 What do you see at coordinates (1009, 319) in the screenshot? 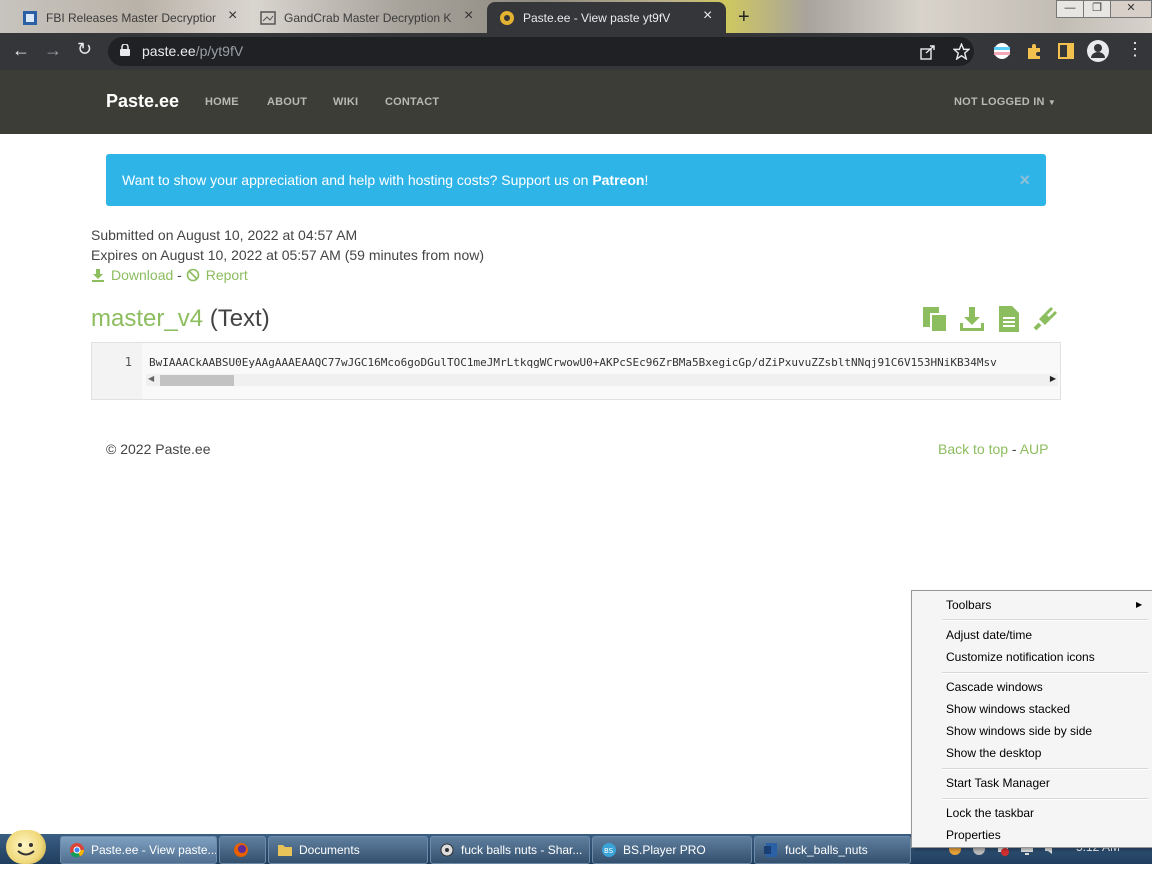
I see `raw-file-icon` at bounding box center [1009, 319].